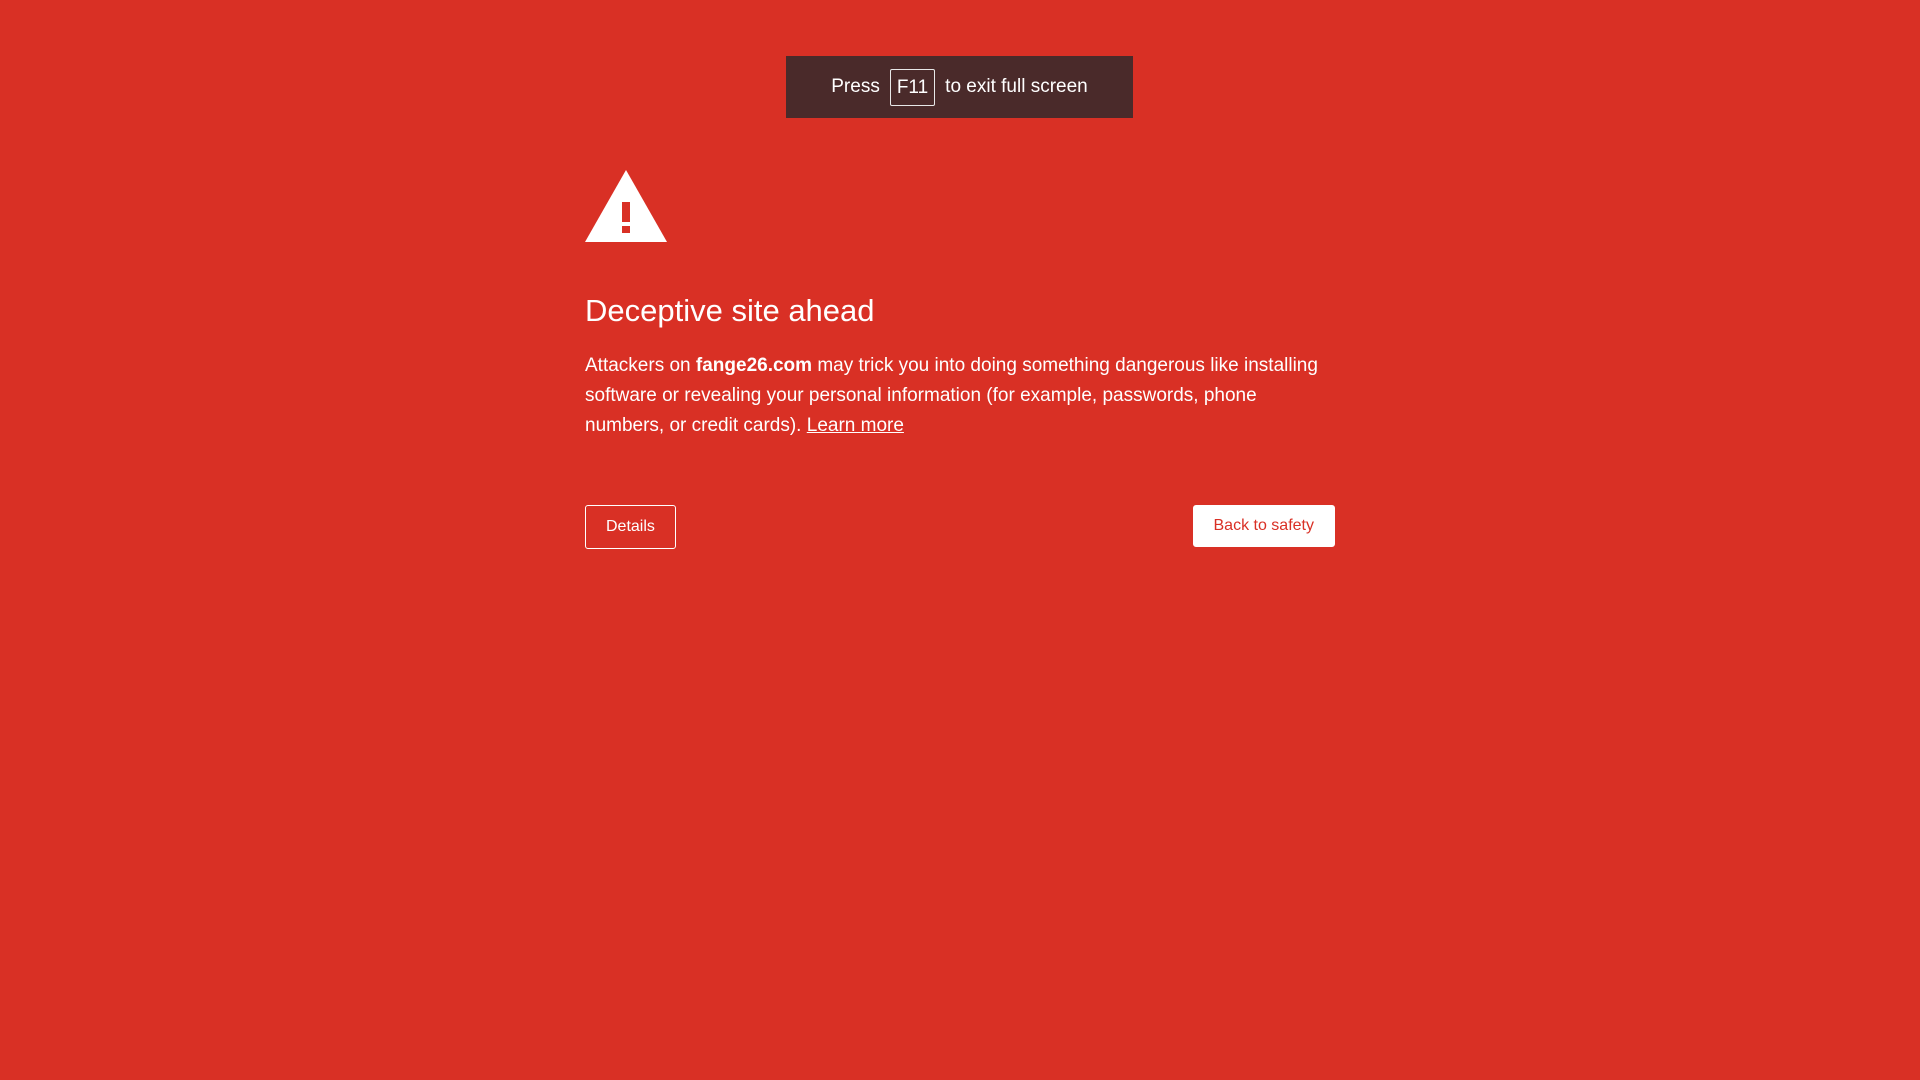 The image size is (1920, 1080). I want to click on back-to-safety-button: Back to safety, so click(1263, 526).